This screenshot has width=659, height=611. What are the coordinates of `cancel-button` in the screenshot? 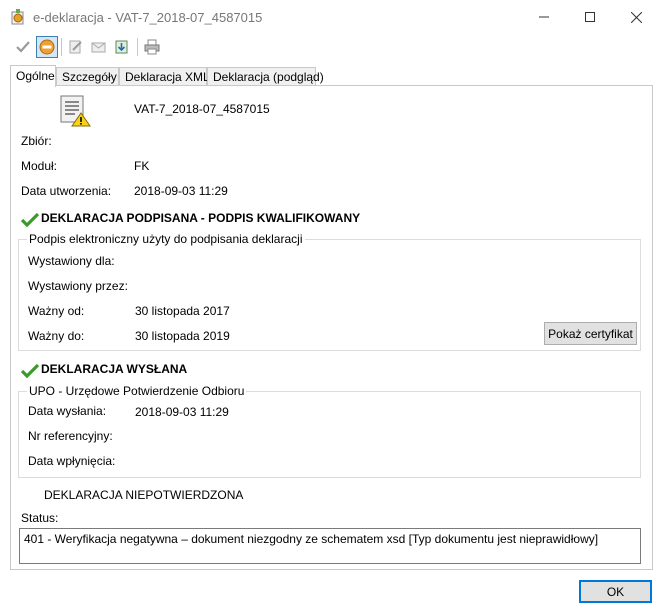 It's located at (47, 47).